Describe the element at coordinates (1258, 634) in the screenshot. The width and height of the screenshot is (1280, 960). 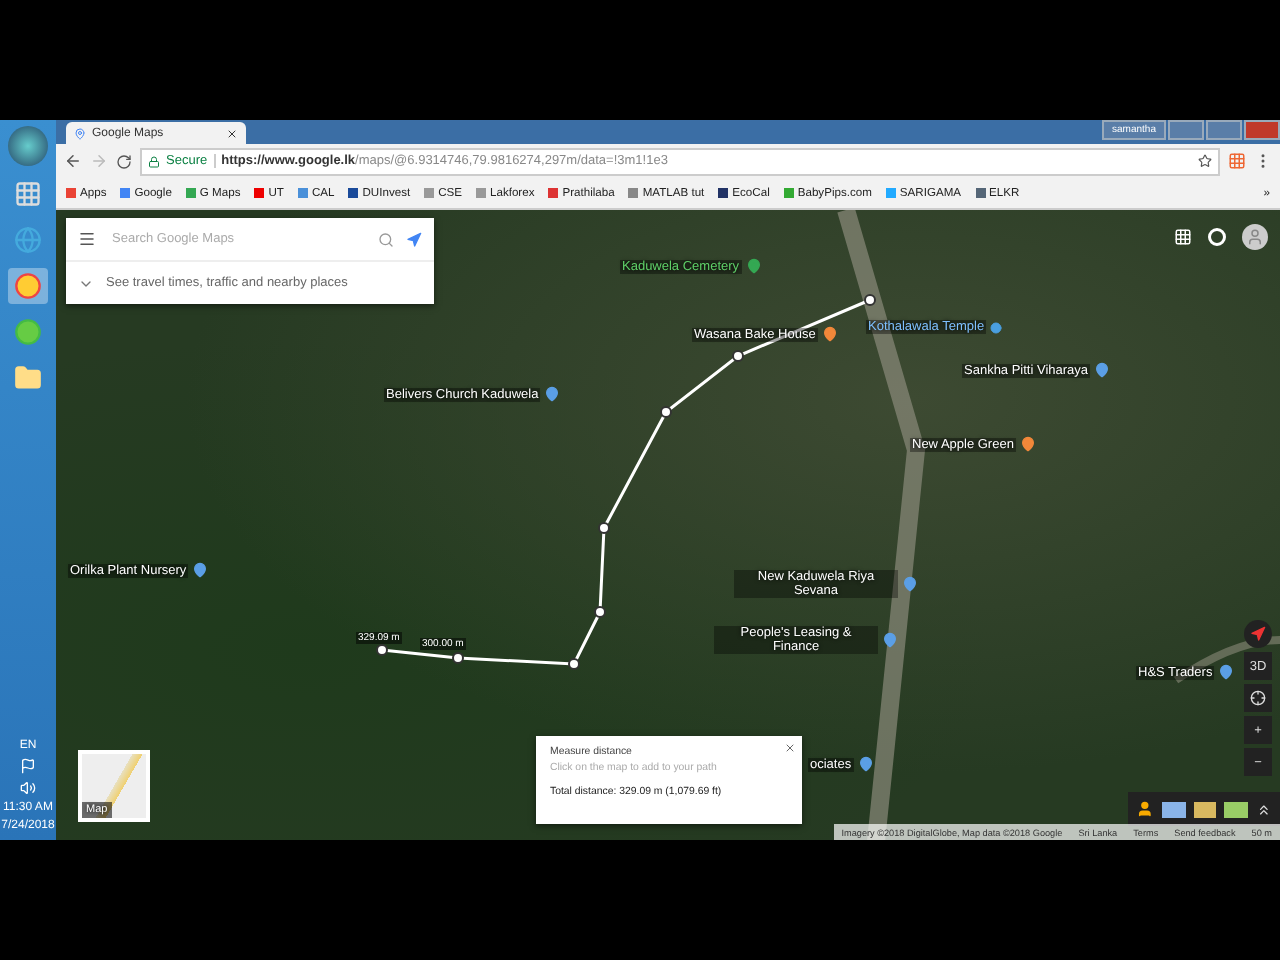
I see `compass-icon` at that location.